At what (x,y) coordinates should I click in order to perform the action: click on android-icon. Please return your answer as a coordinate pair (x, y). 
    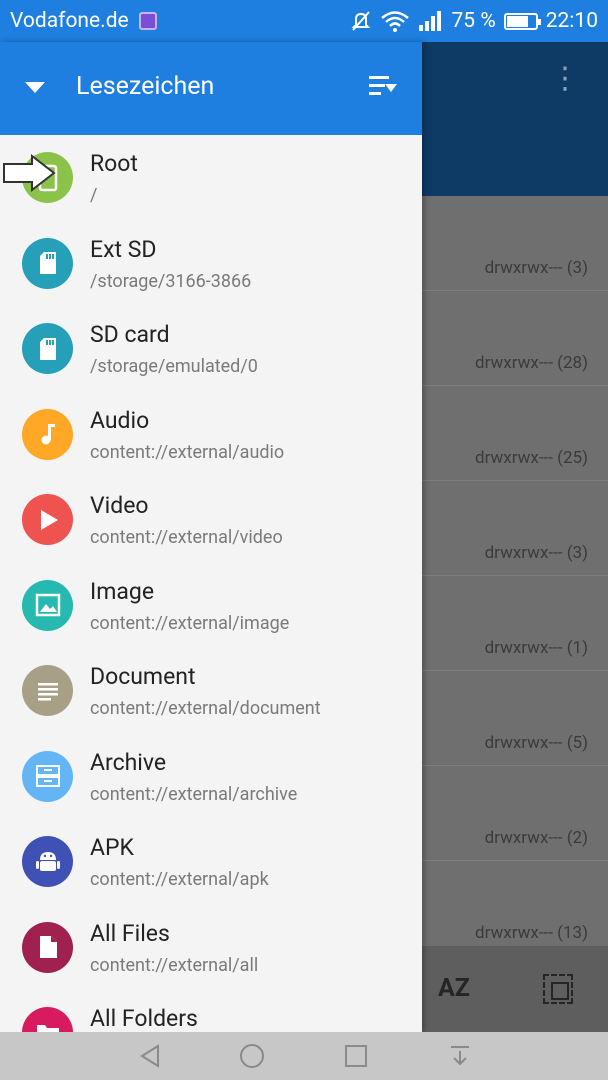
    Looking at the image, I should click on (47, 861).